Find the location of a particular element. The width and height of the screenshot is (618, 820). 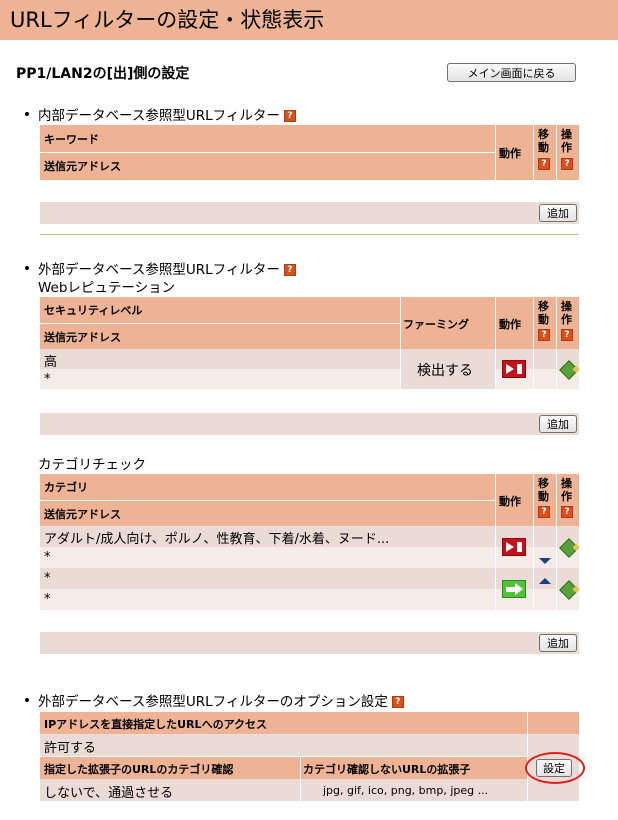

category-add-button: 追加 is located at coordinates (558, 643).